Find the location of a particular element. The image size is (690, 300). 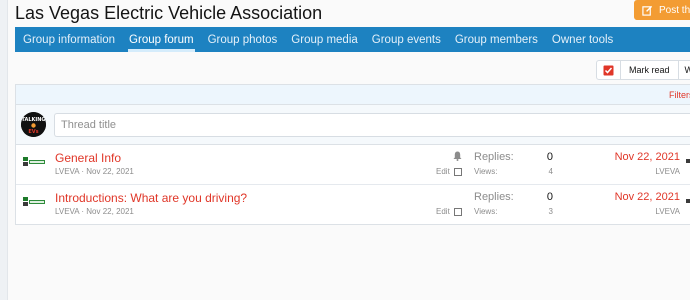

quick-thread-row: TALKING EVs is located at coordinates (353, 125).